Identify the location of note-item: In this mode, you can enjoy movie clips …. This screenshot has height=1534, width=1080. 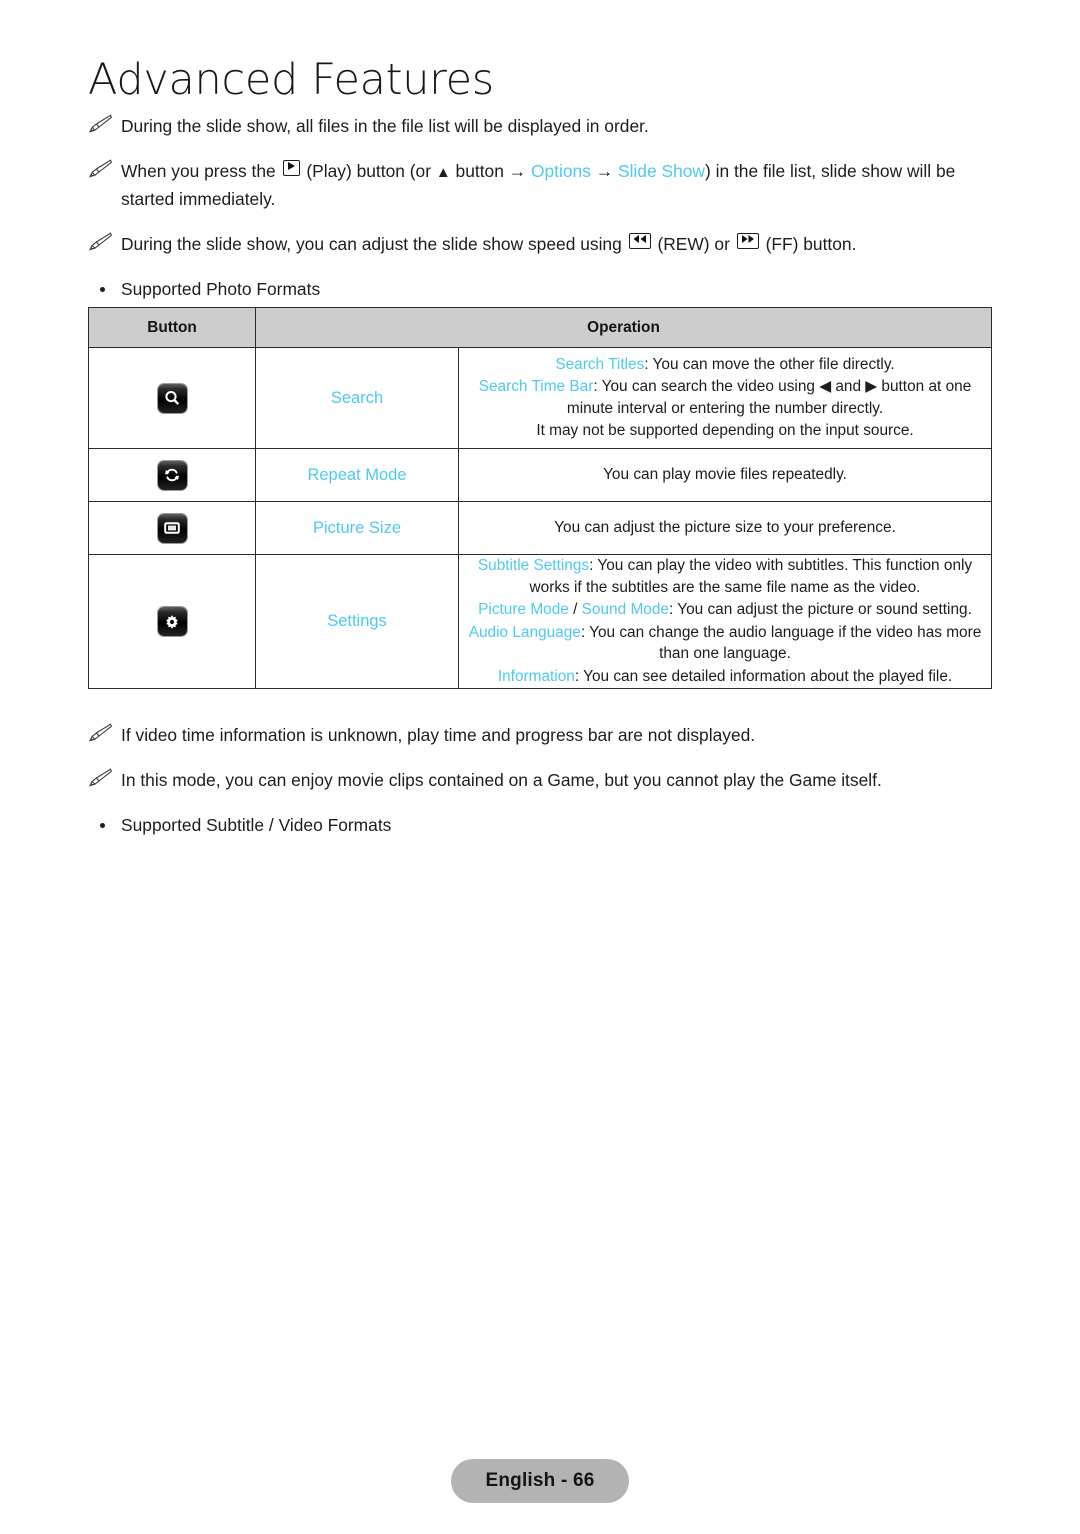
(540, 780).